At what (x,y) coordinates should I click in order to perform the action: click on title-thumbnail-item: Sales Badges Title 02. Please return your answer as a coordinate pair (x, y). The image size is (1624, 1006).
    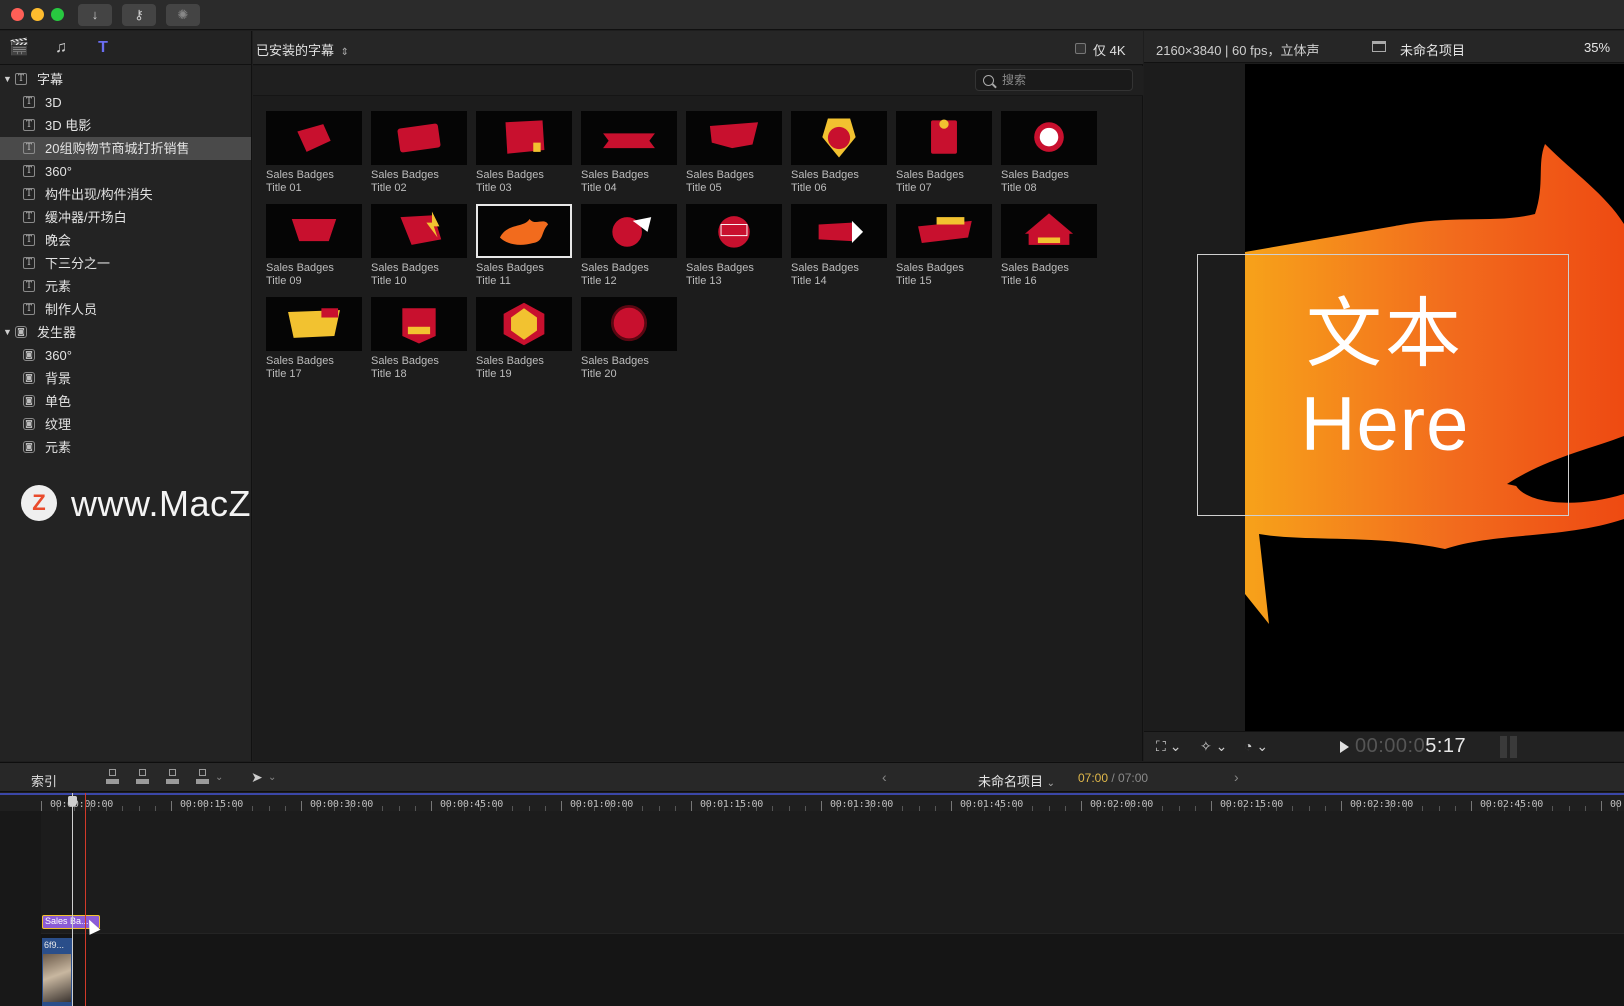
    Looking at the image, I should click on (419, 154).